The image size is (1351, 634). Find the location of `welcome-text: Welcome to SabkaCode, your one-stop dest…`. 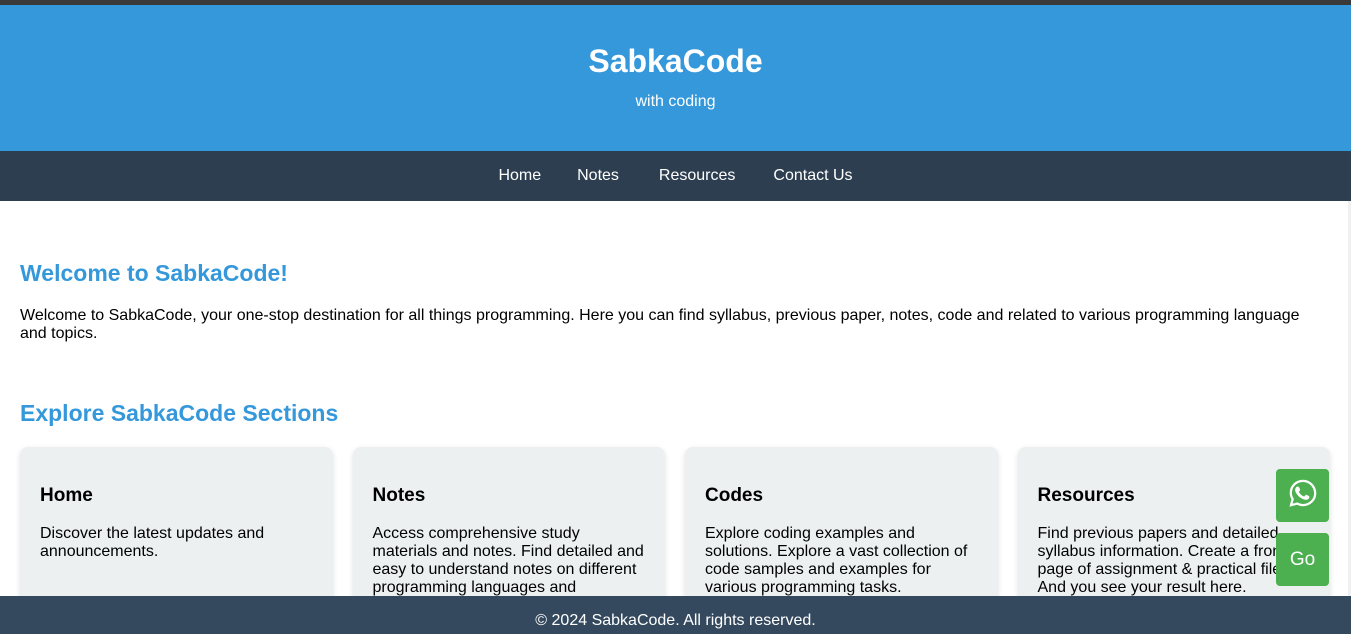

welcome-text: Welcome to SabkaCode, your one-stop dest… is located at coordinates (660, 324).